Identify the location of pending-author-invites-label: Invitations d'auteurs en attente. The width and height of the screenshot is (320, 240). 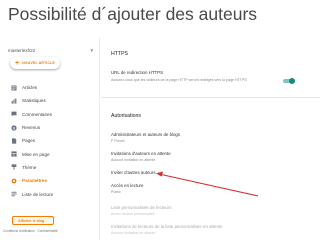
(141, 153).